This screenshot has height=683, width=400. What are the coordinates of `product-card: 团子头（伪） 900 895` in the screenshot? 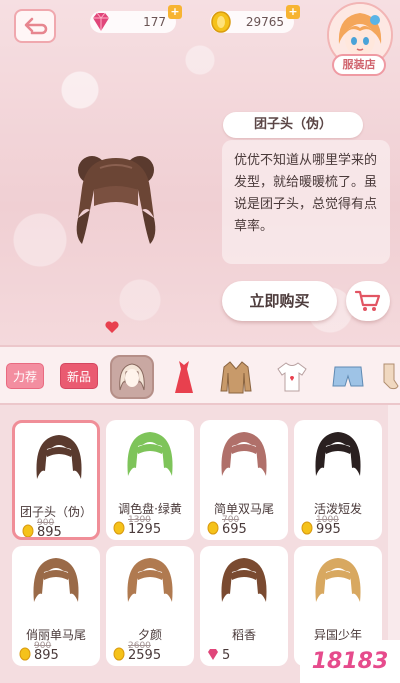 It's located at (56, 480).